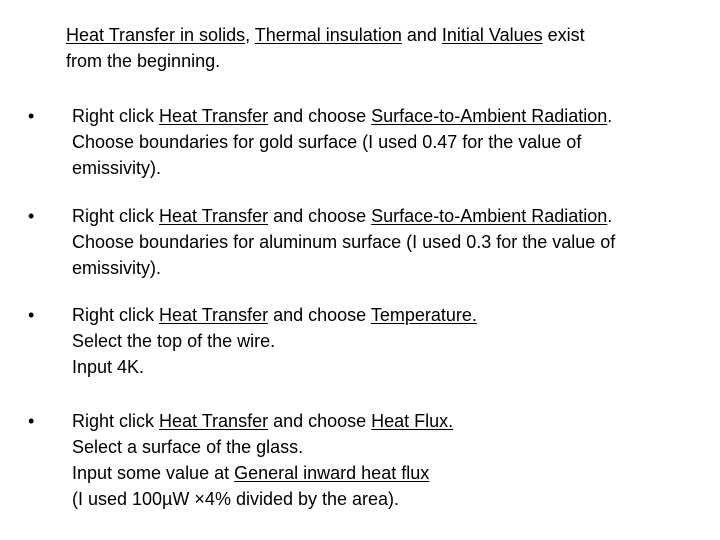  What do you see at coordinates (174, 341) in the screenshot?
I see `text-segment: Select the top of the wire.` at bounding box center [174, 341].